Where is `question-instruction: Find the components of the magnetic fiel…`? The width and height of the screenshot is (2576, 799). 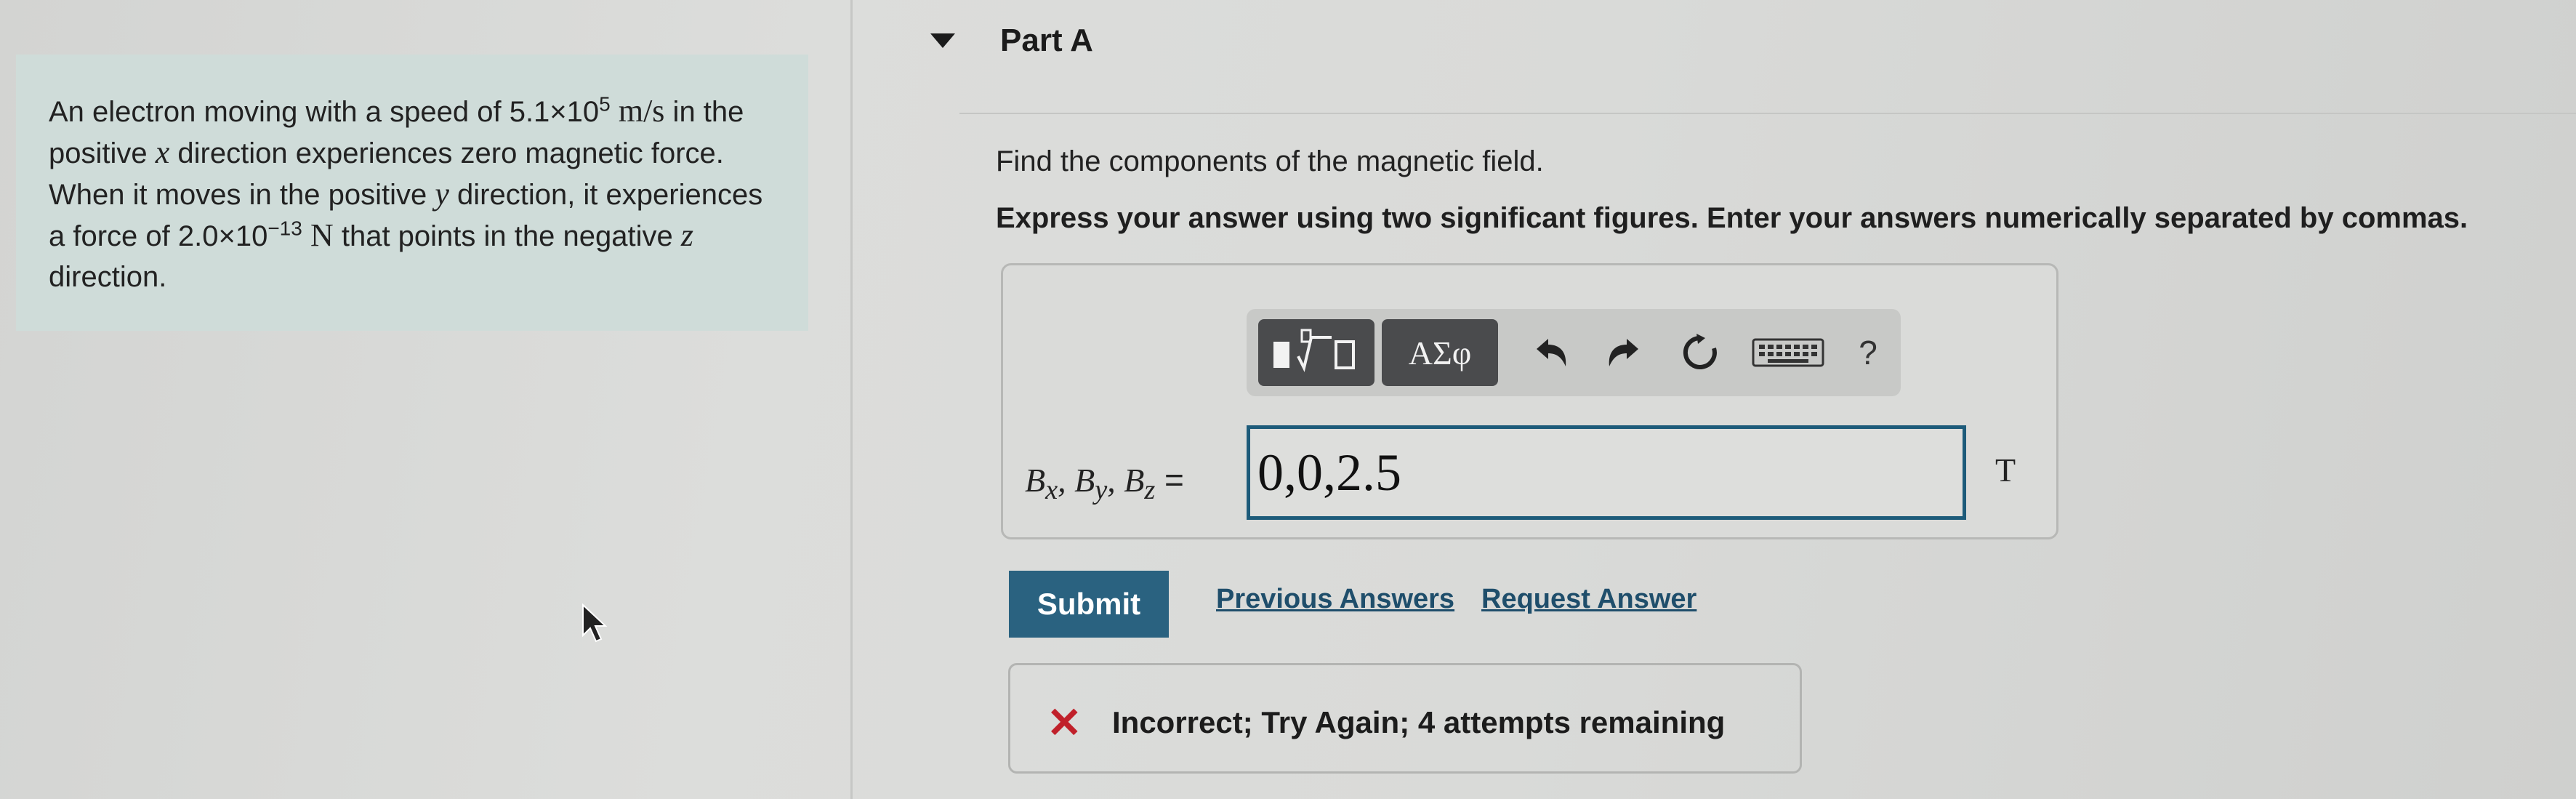
question-instruction: Find the components of the magnetic fiel… is located at coordinates (1270, 161).